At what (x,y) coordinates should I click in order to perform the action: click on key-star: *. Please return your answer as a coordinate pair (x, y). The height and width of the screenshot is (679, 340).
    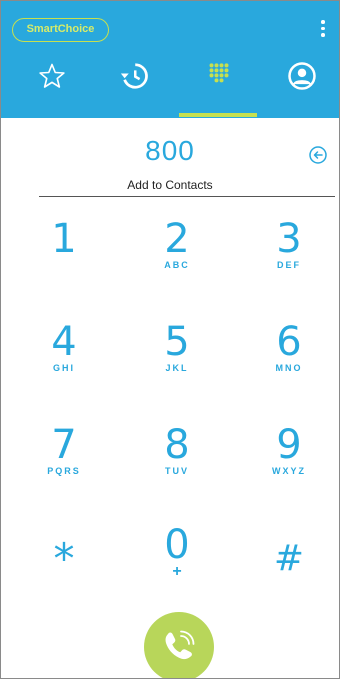
    Looking at the image, I should click on (64, 569).